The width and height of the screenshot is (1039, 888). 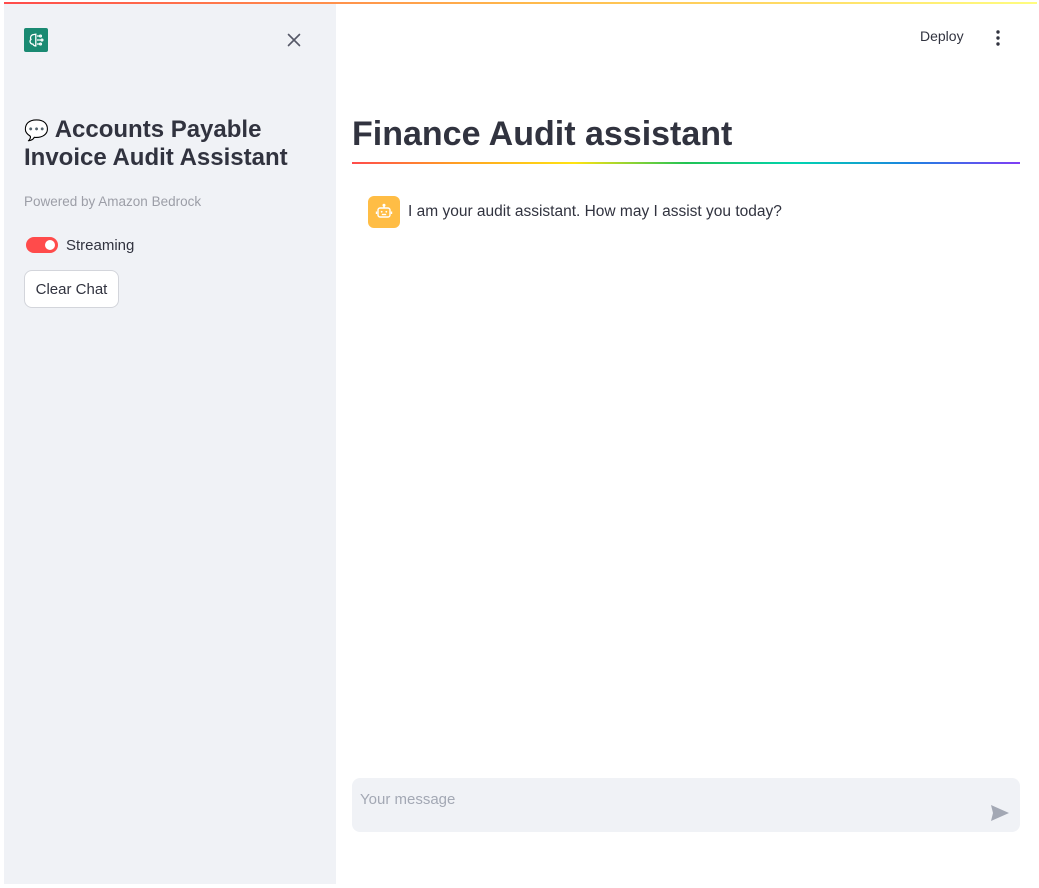 What do you see at coordinates (71, 289) in the screenshot?
I see `clear-chat-button: Clear Chat` at bounding box center [71, 289].